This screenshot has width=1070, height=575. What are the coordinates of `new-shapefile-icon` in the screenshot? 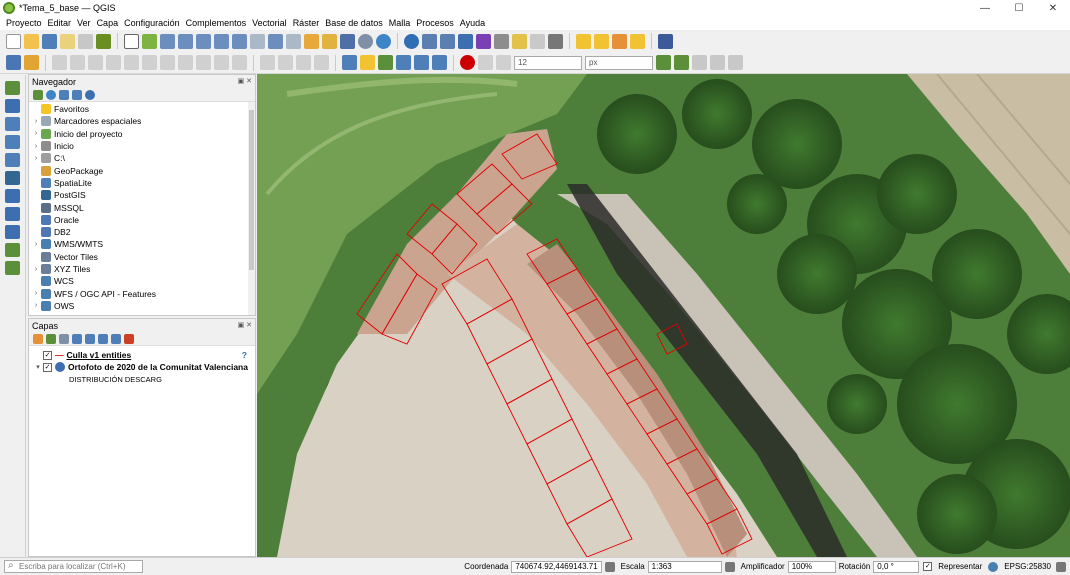 It's located at (12, 268).